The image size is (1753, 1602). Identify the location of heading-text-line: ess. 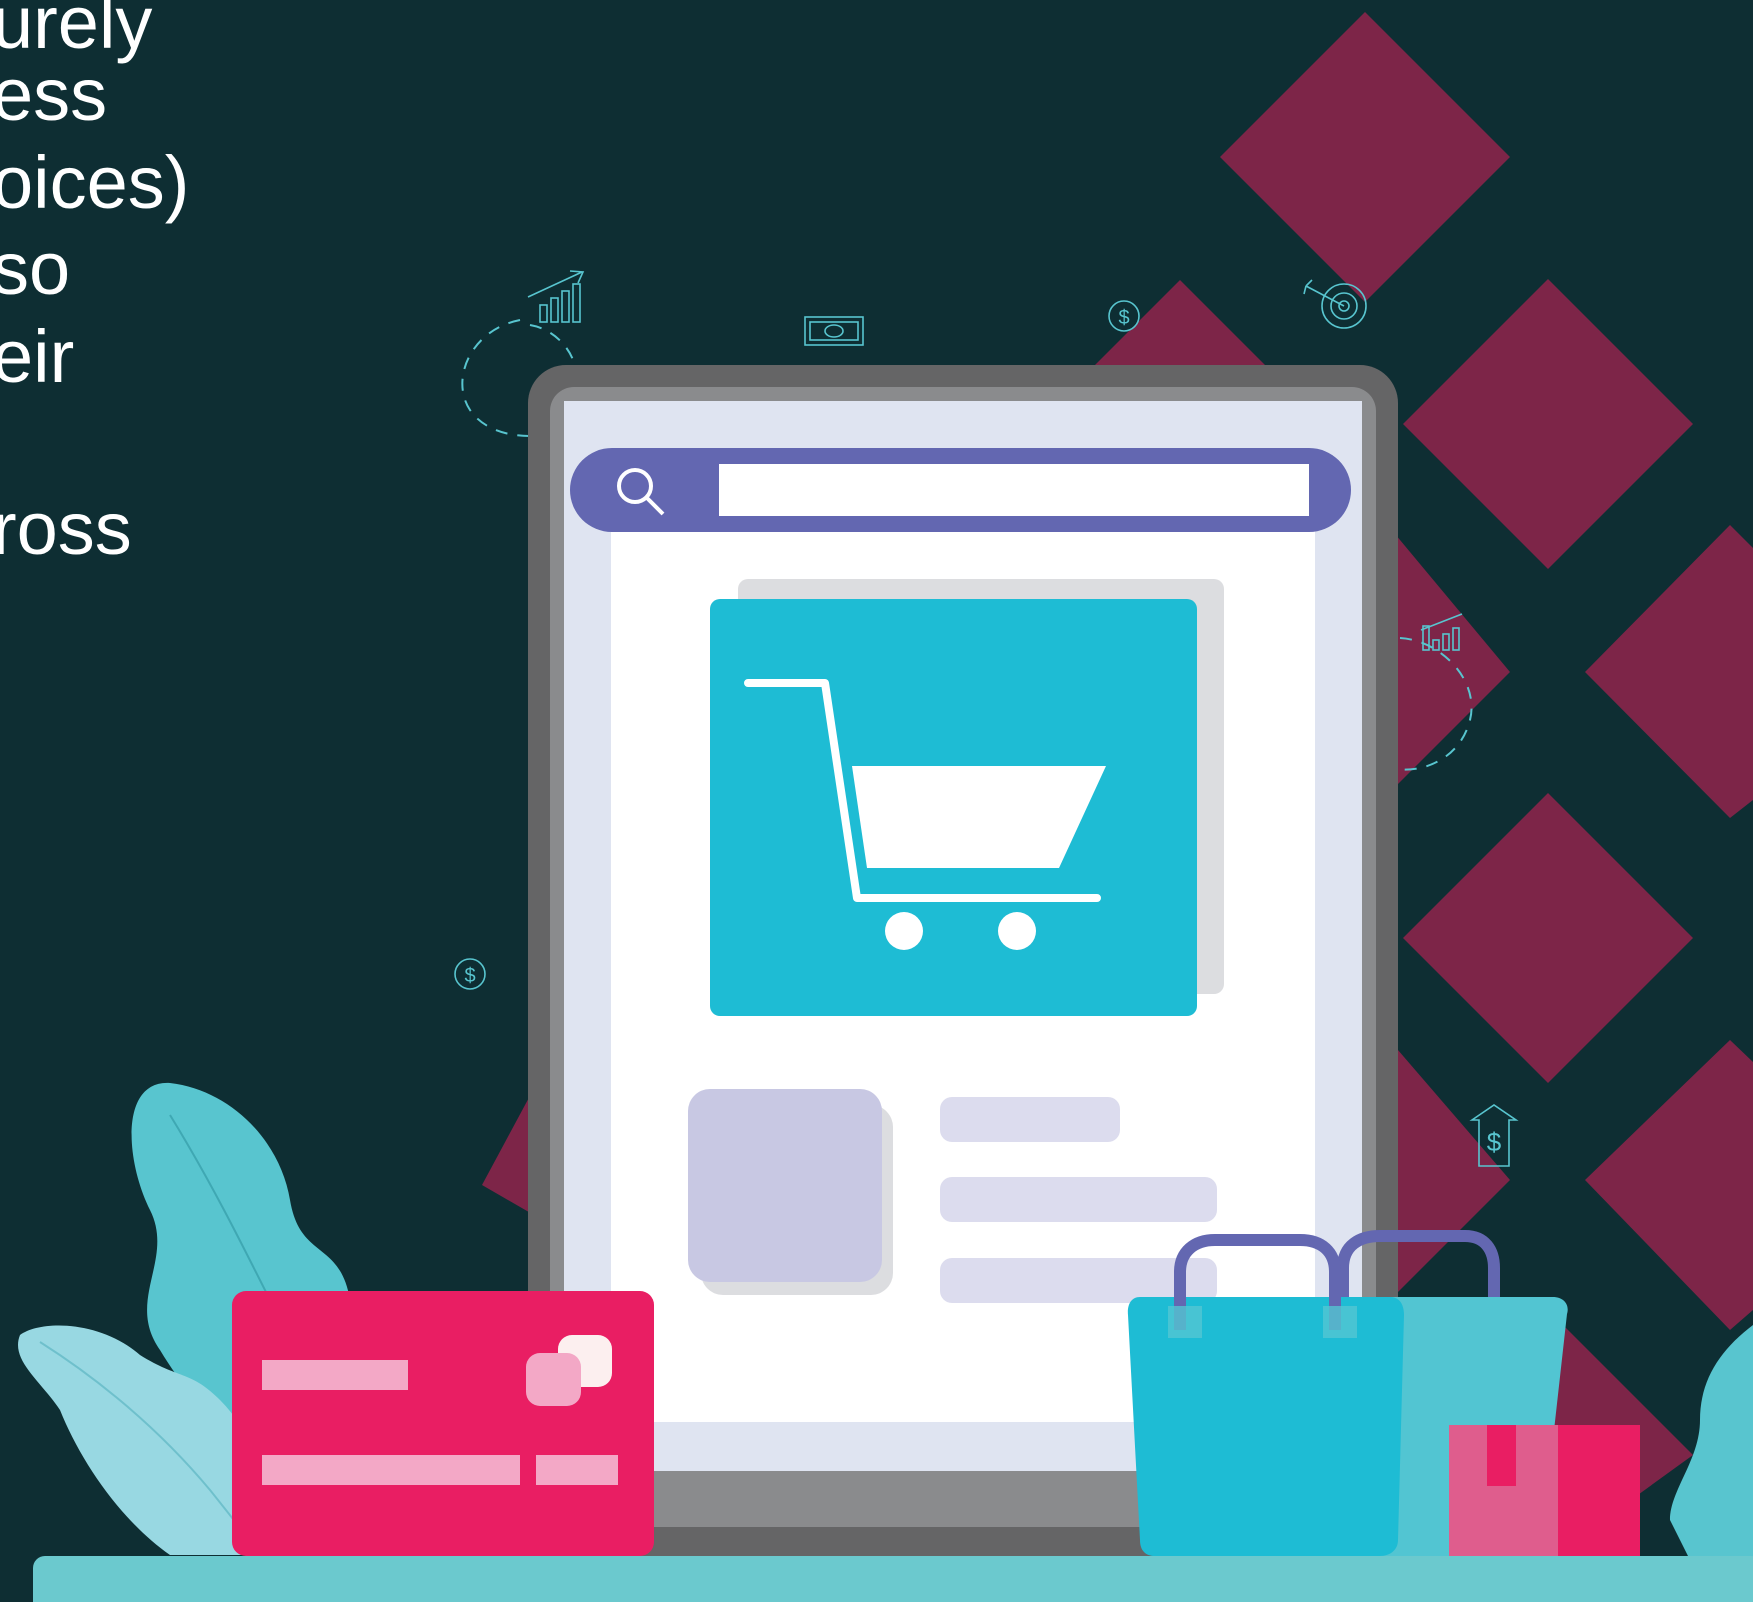
(54, 94).